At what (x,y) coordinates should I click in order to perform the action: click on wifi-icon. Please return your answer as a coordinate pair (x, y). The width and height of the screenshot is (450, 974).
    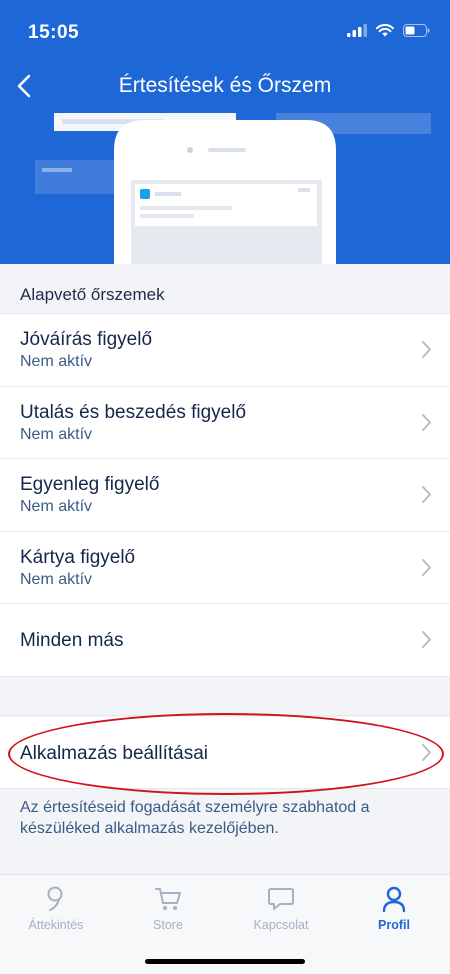
    Looking at the image, I should click on (385, 30).